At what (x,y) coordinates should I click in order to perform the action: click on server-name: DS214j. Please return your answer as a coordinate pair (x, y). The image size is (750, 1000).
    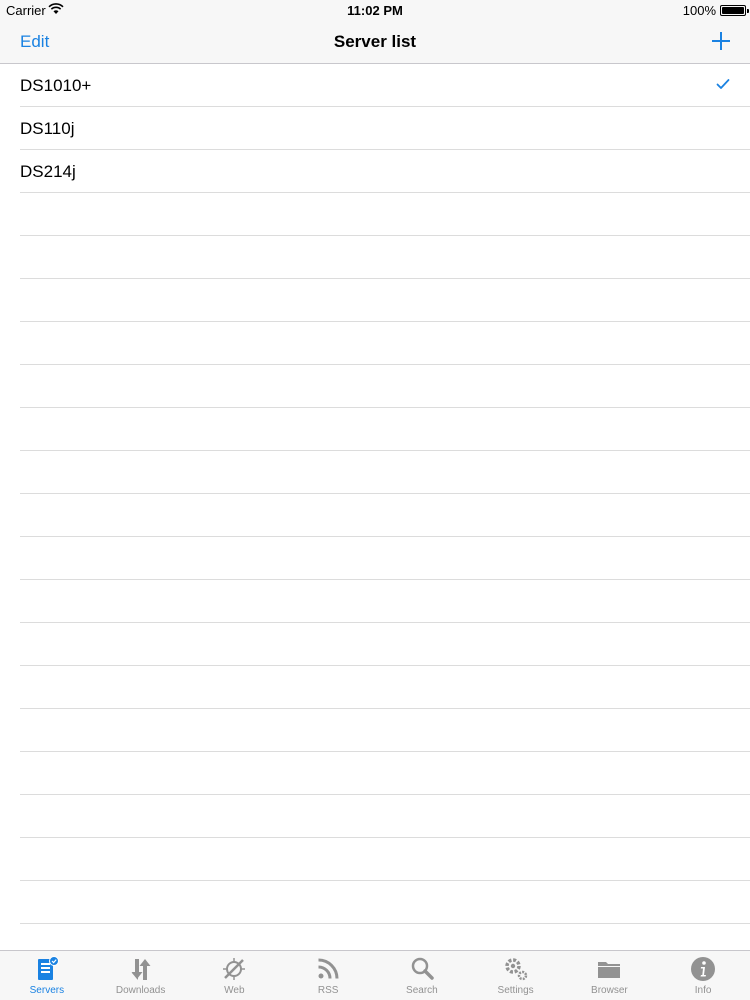
    Looking at the image, I should click on (48, 171).